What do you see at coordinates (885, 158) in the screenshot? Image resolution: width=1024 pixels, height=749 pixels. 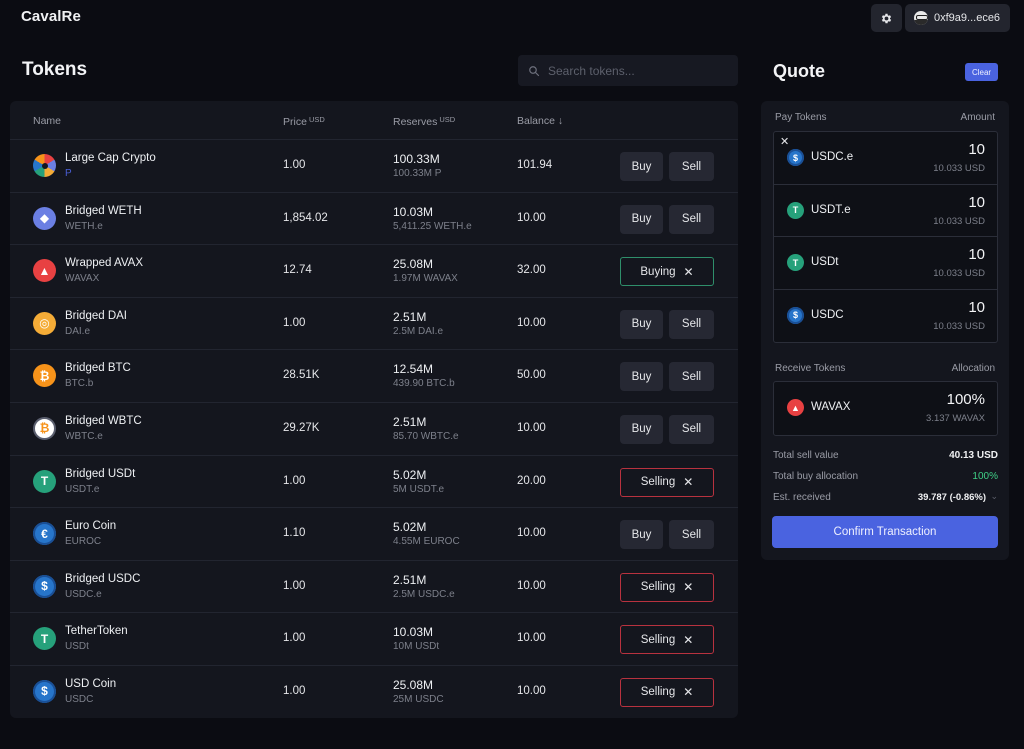 I see `pay-token-item: ✕ $ USDC.e 10 10.033 USD` at bounding box center [885, 158].